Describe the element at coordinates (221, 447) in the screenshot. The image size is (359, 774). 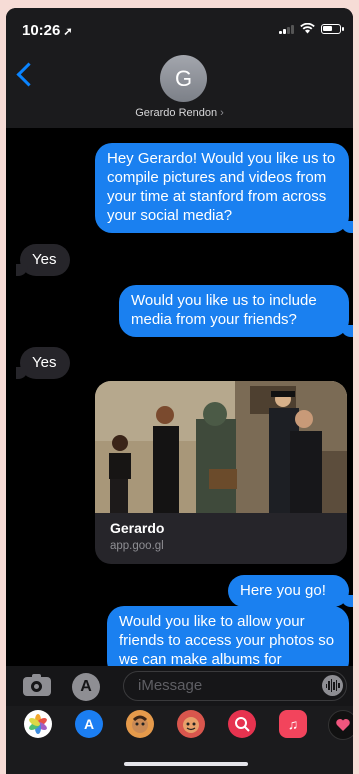
I see `link-preview-photo` at that location.